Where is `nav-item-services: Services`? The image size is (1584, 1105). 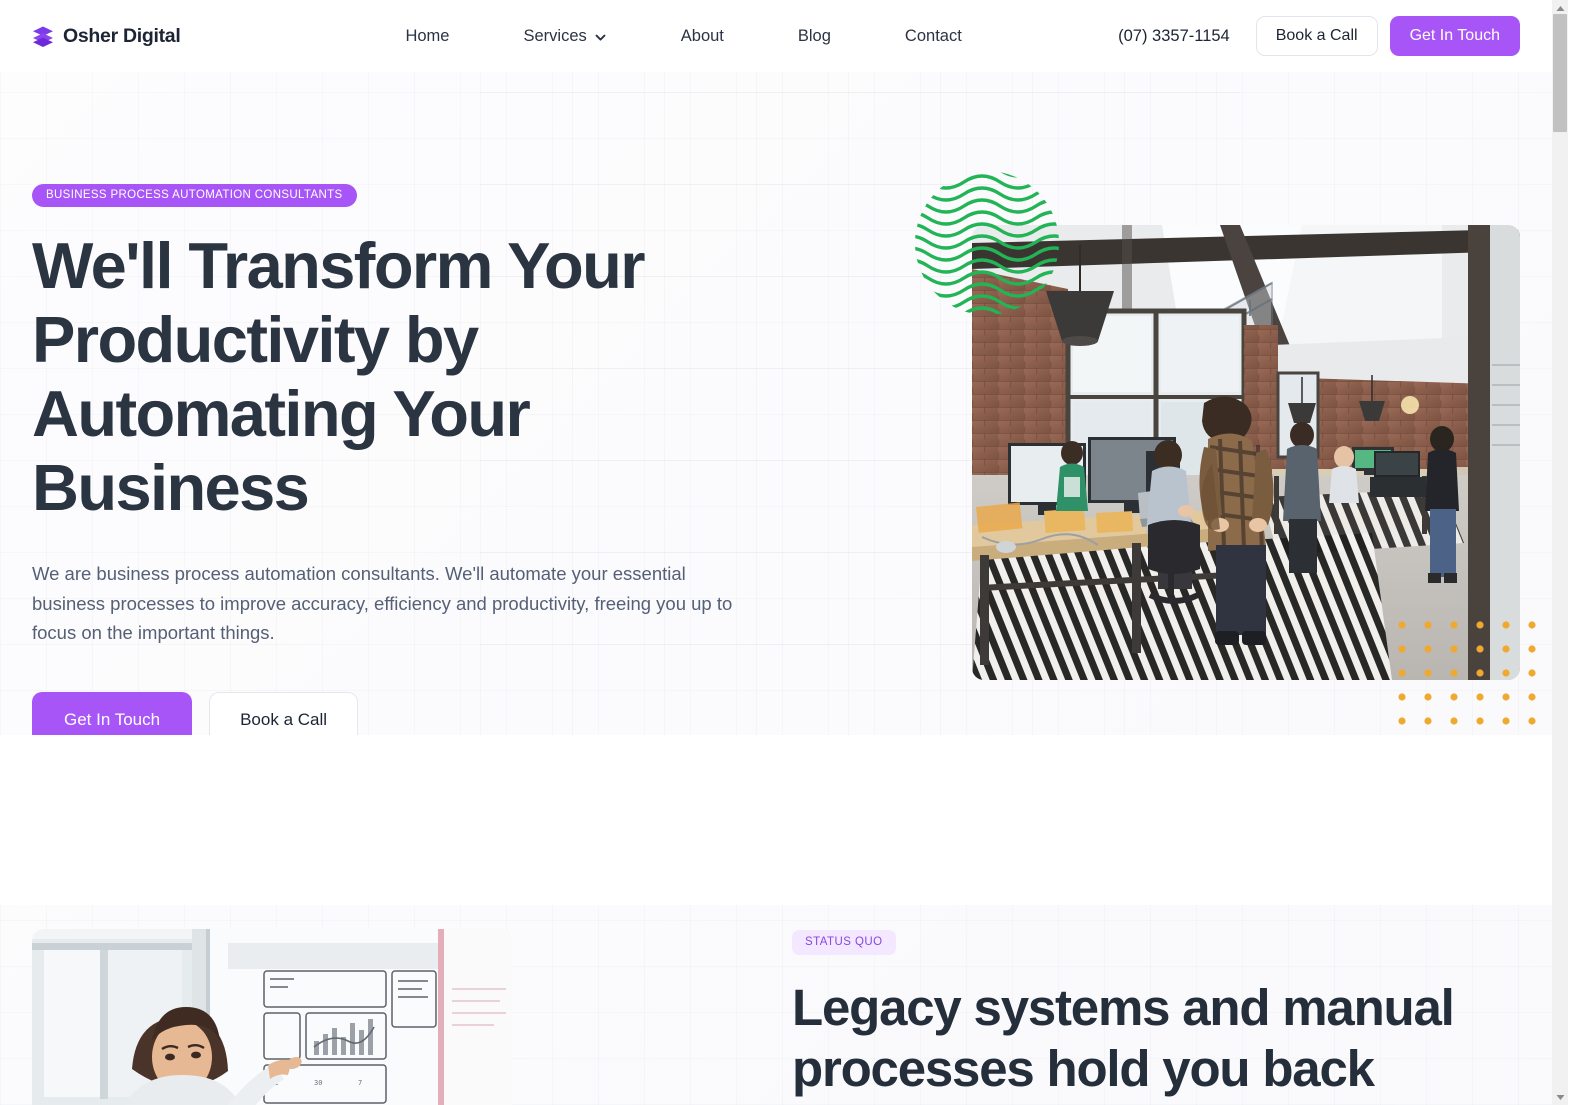 nav-item-services: Services is located at coordinates (564, 36).